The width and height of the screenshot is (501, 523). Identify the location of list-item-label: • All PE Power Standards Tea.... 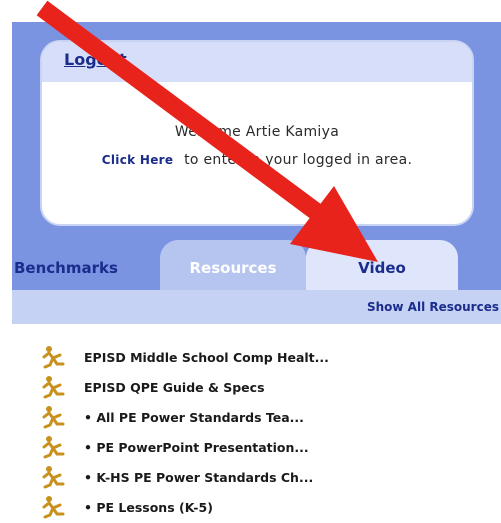
(194, 417).